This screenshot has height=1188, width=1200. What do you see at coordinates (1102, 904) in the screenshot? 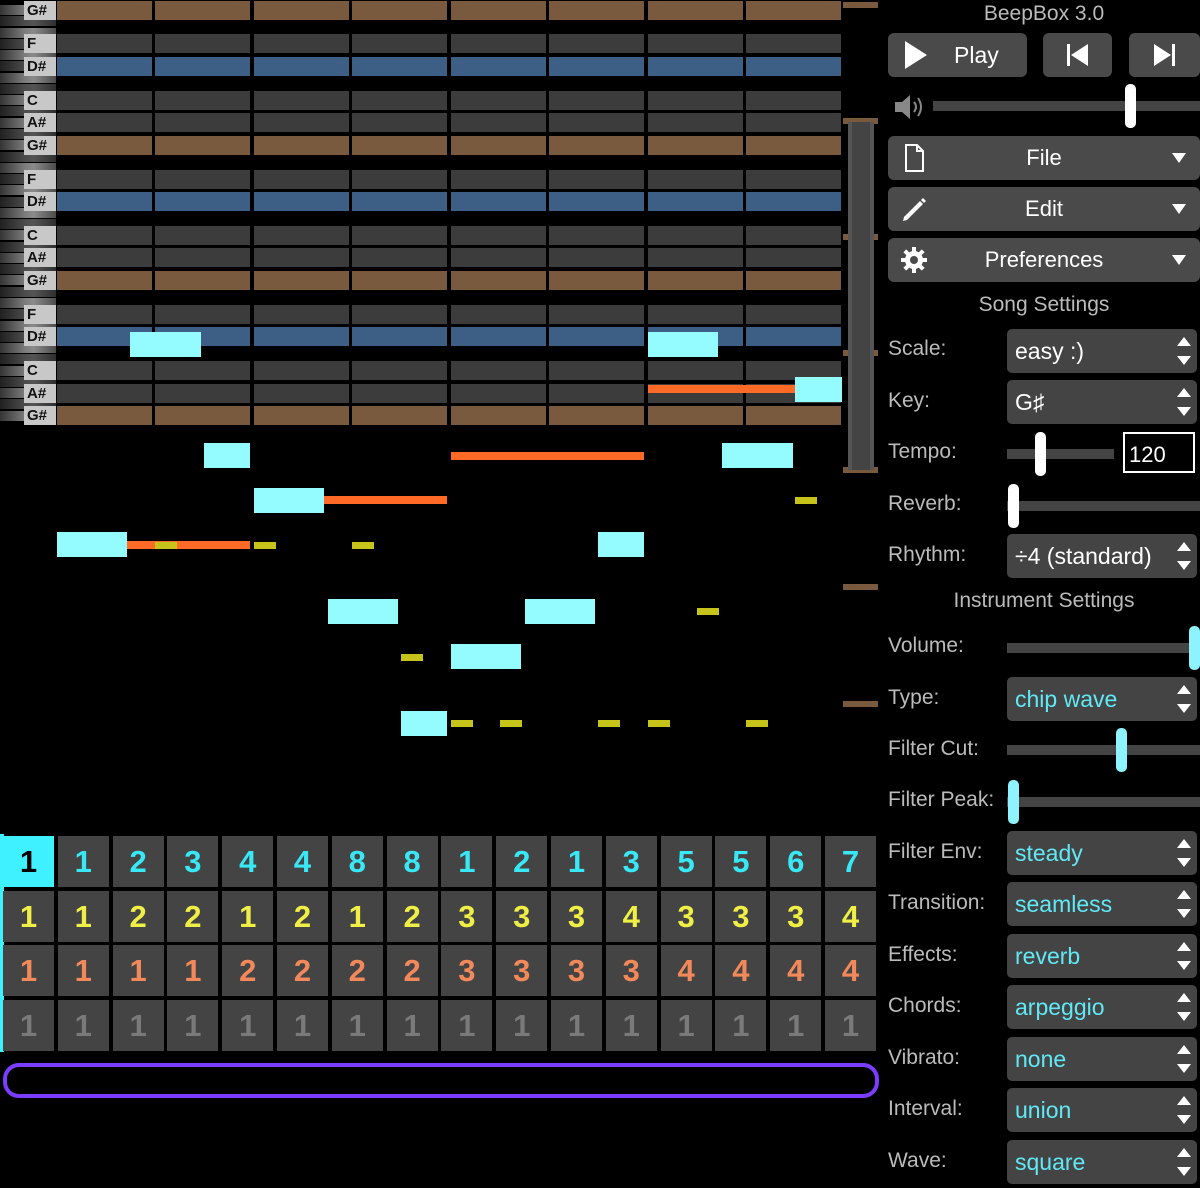
I see `transition-select: seamless` at bounding box center [1102, 904].